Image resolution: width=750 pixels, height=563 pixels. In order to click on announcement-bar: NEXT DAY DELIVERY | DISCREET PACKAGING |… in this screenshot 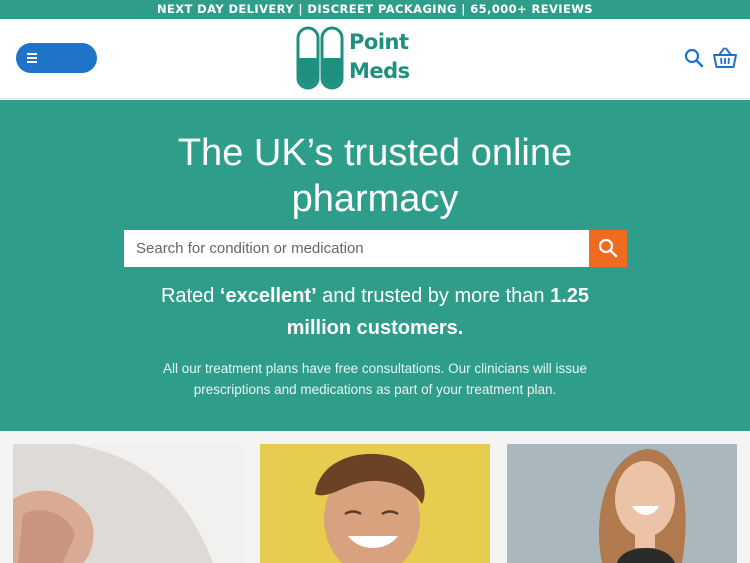, I will do `click(375, 9)`.